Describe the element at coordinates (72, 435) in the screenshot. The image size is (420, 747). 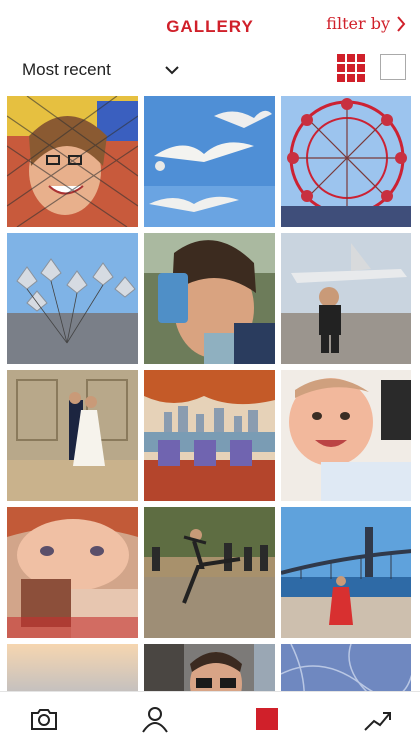
I see `photo-wedding-couple` at that location.